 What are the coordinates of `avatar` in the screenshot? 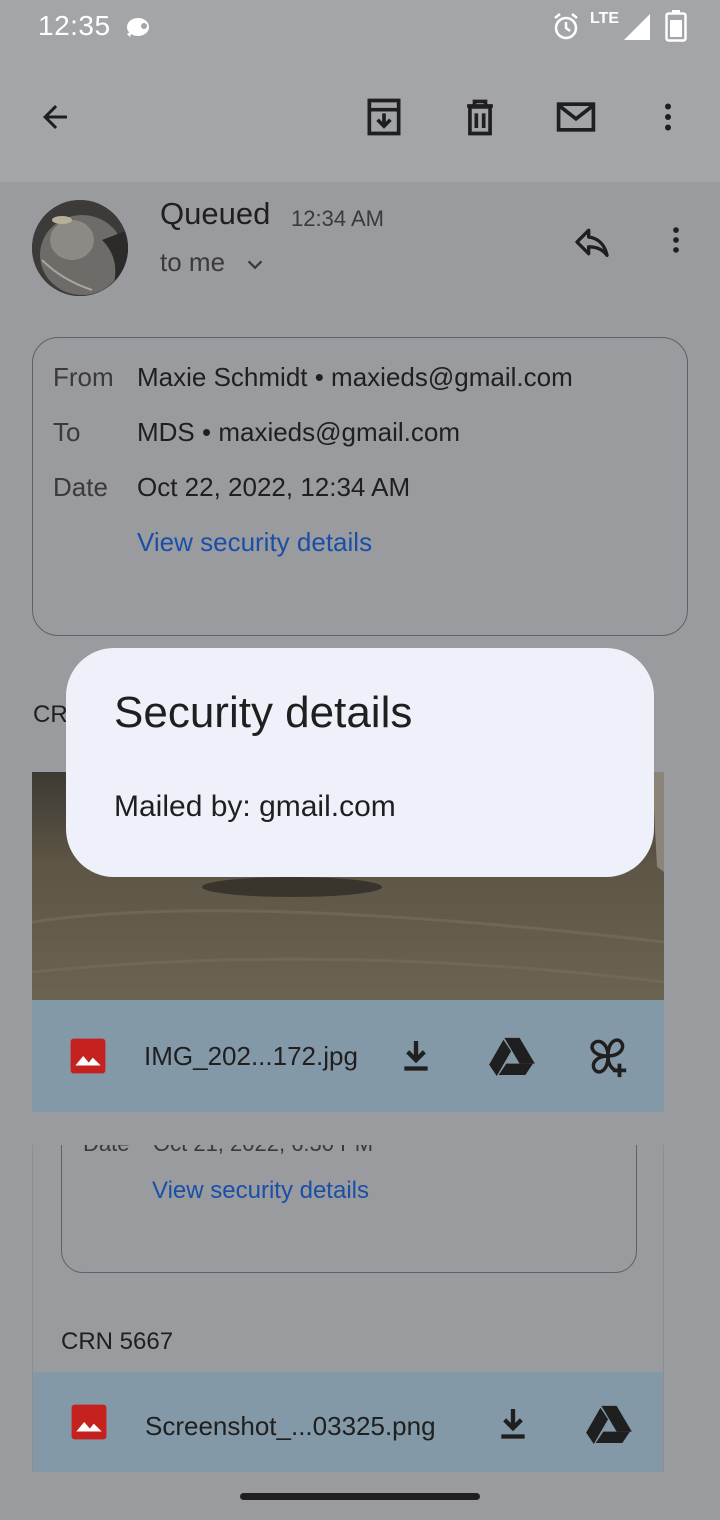 It's located at (80, 248).